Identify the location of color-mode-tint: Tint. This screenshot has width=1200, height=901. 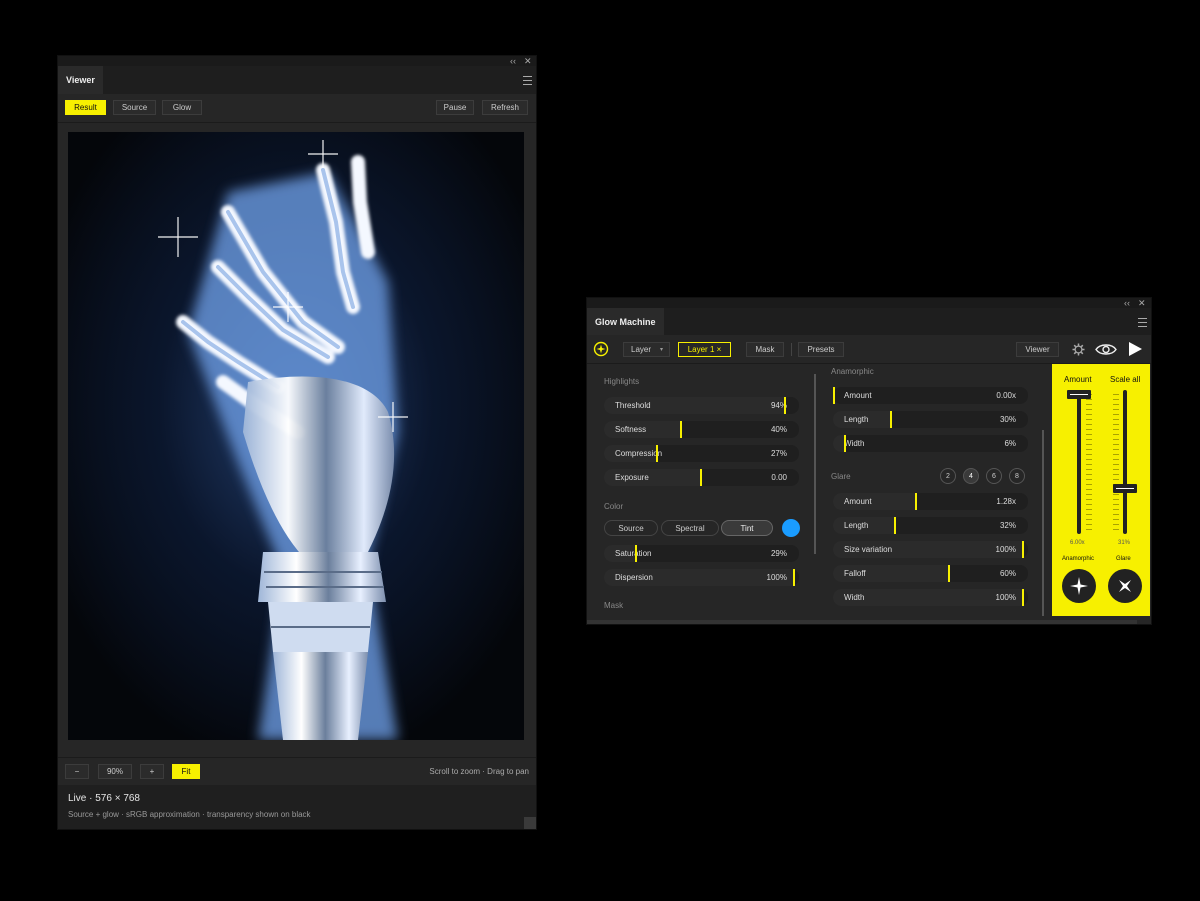
(747, 528).